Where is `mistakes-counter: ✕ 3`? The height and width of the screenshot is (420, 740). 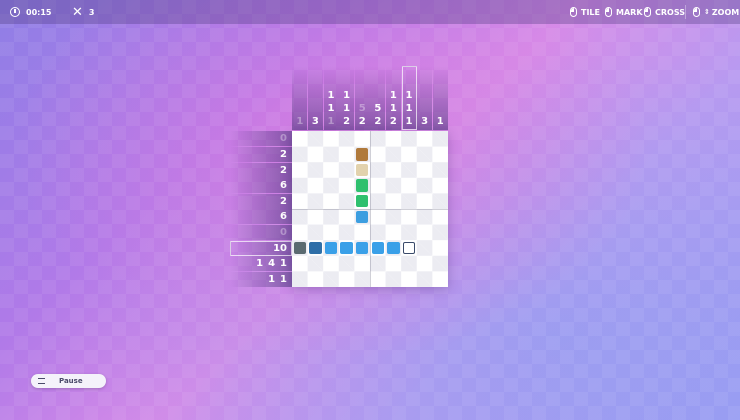
mistakes-counter: ✕ 3 is located at coordinates (83, 12).